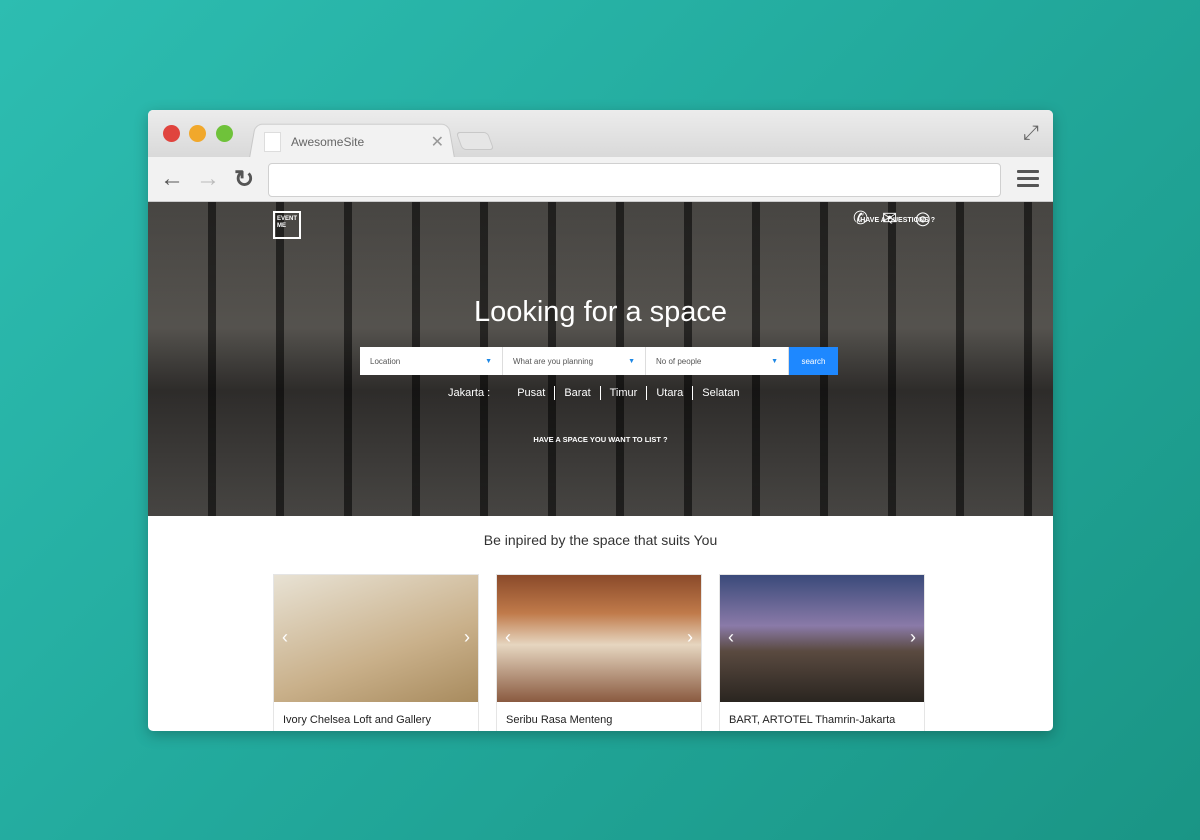 The image size is (1200, 840). I want to click on people-label: No of people, so click(679, 361).